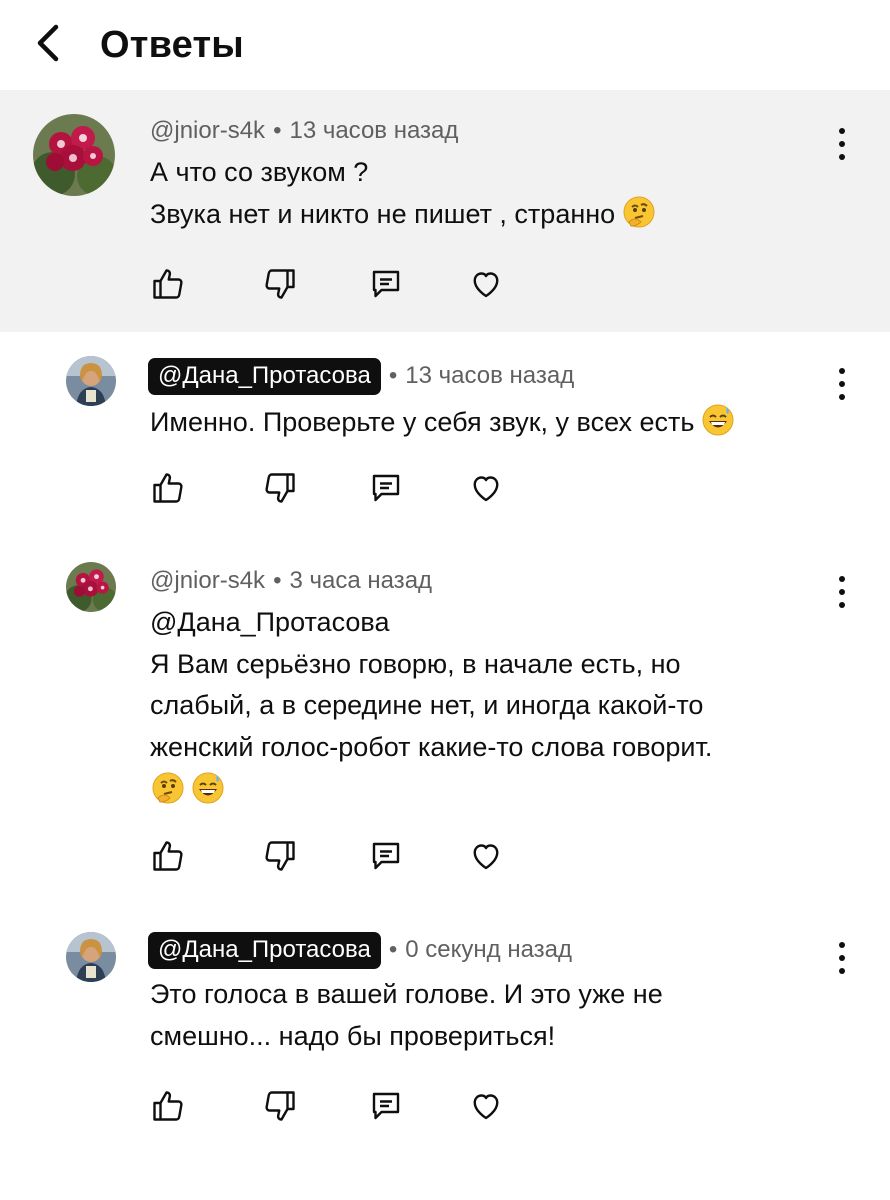 The image size is (890, 1200). What do you see at coordinates (406, 994) in the screenshot?
I see `comment-line: Это голоса в вашей голове. И это уже не` at bounding box center [406, 994].